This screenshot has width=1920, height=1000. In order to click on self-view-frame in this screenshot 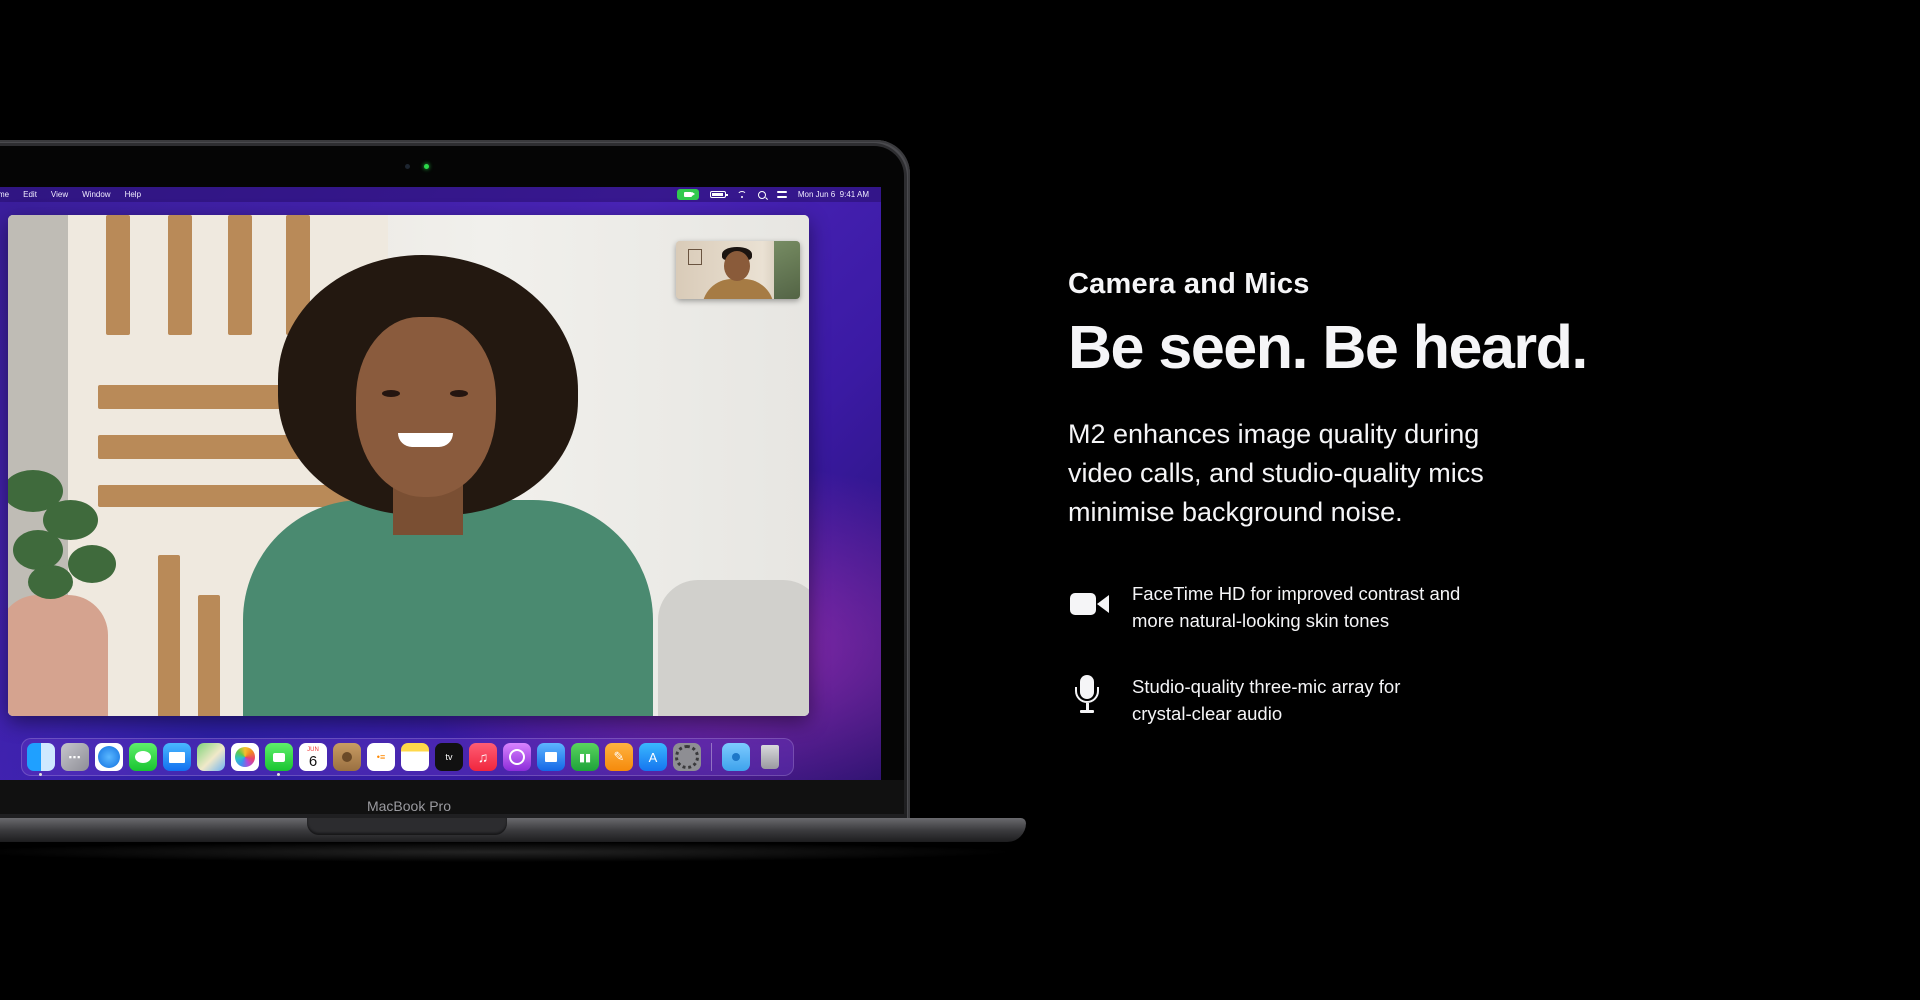, I will do `click(695, 257)`.